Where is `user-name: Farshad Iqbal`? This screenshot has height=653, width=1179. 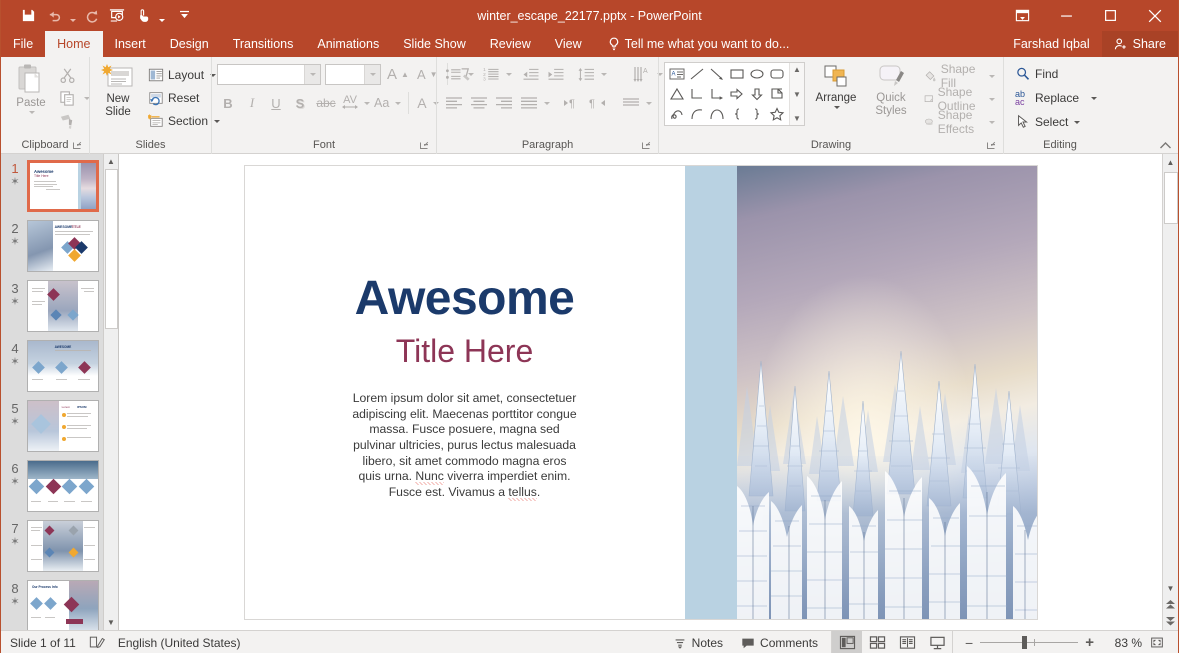
user-name: Farshad Iqbal is located at coordinates (1051, 44).